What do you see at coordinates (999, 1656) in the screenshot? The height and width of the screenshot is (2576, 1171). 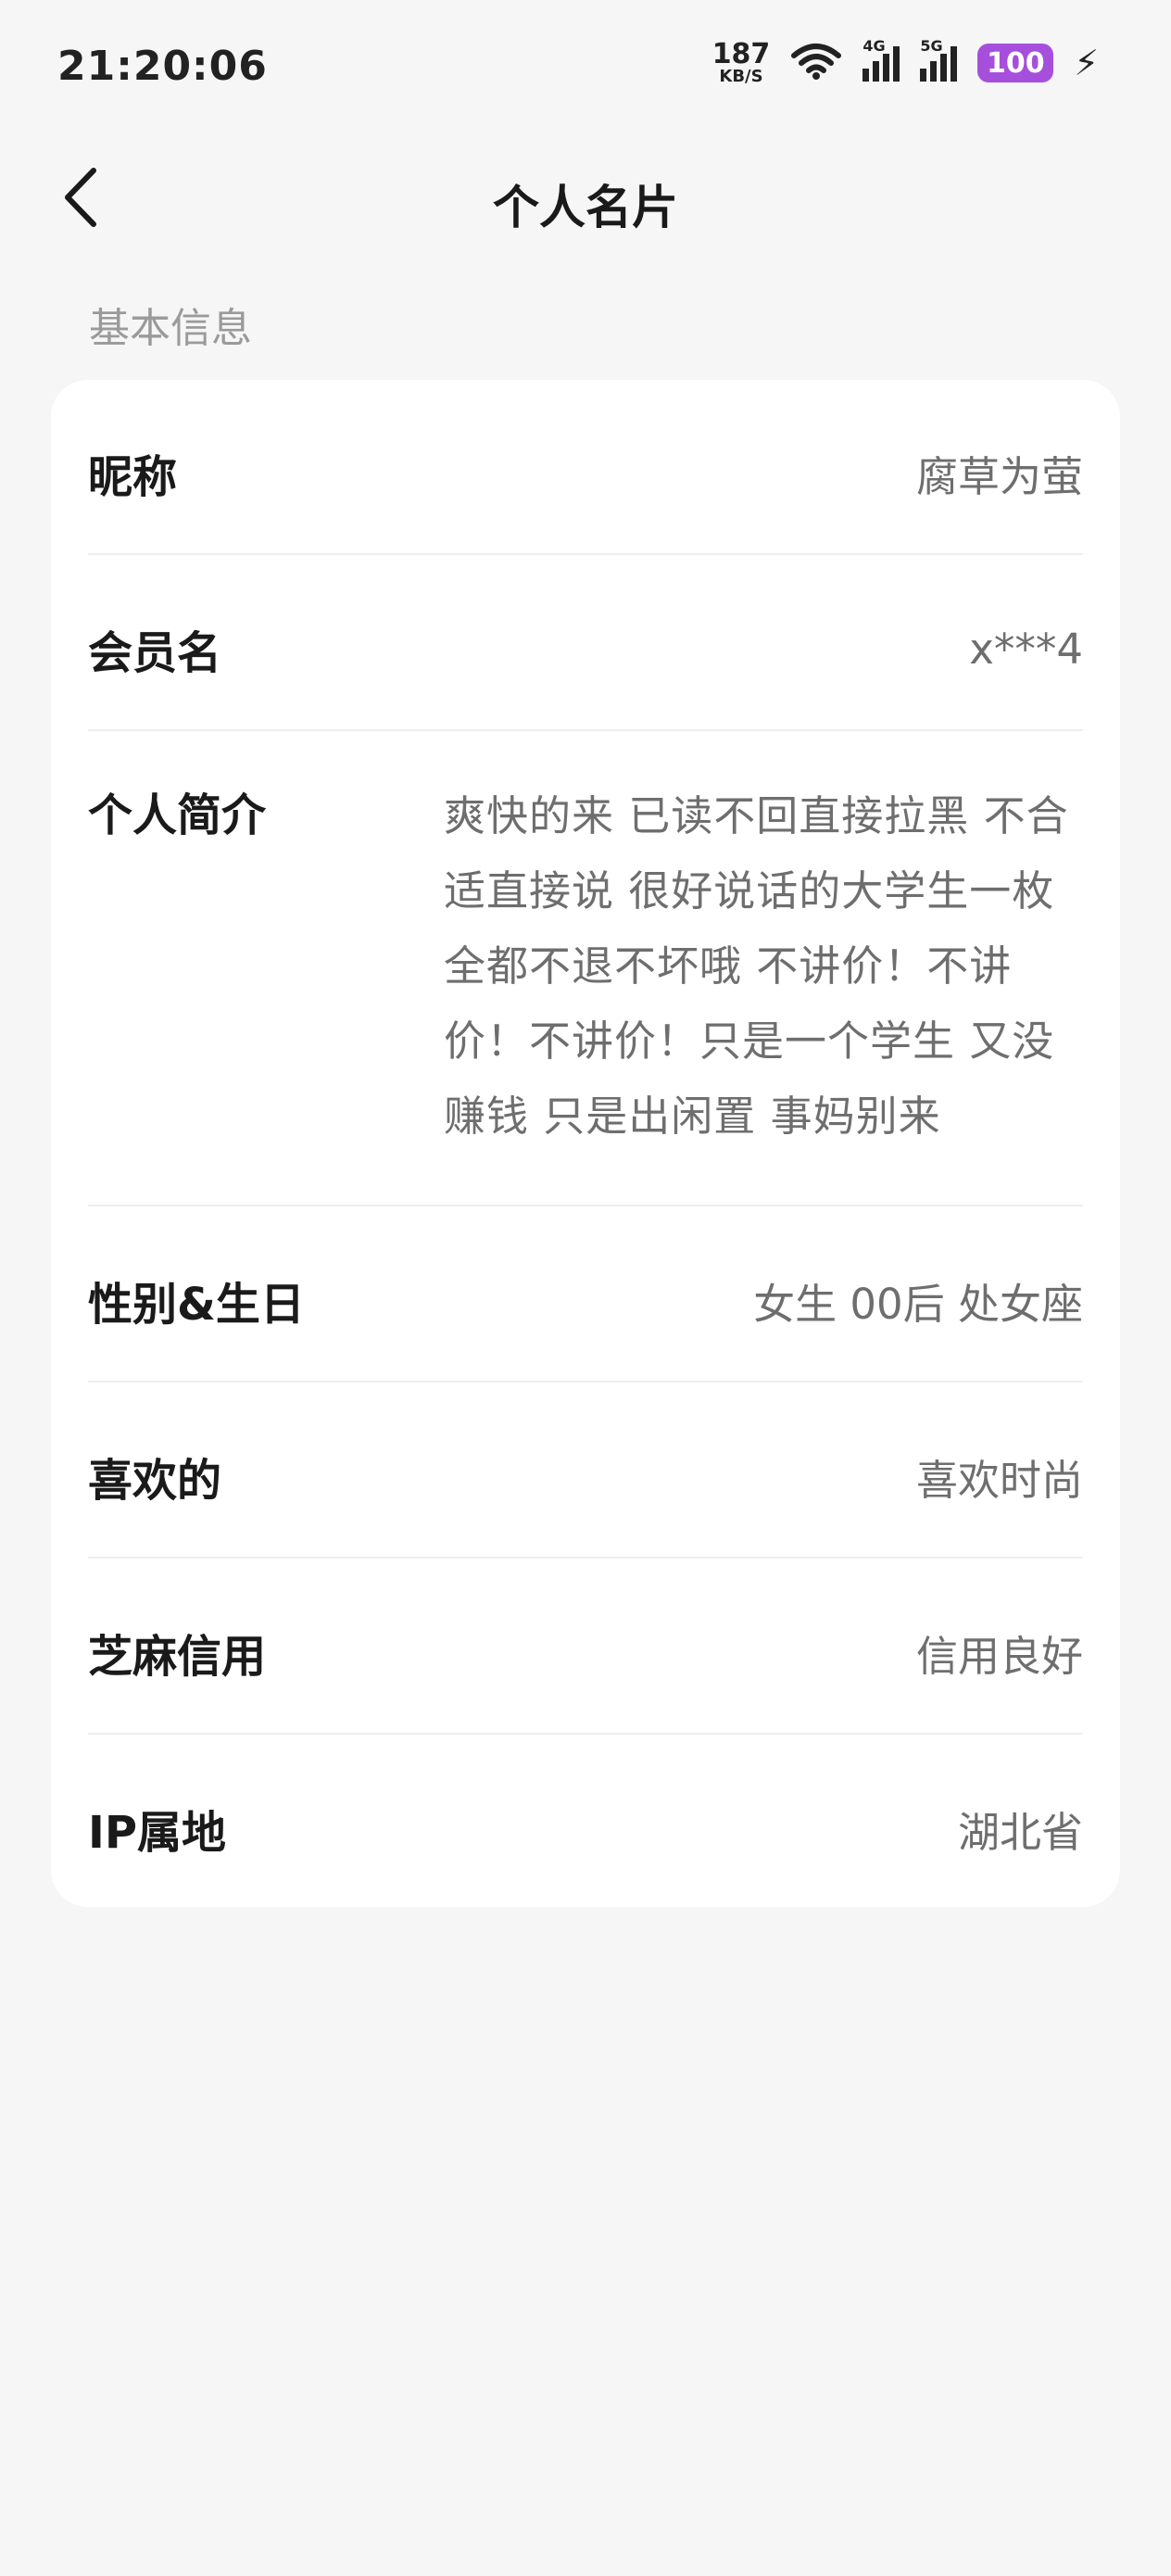 I see `row-value: 信用良好` at bounding box center [999, 1656].